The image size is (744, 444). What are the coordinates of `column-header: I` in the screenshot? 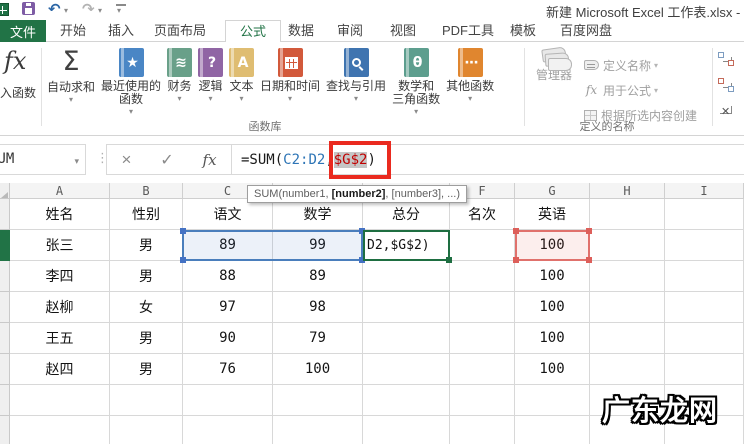 It's located at (704, 191).